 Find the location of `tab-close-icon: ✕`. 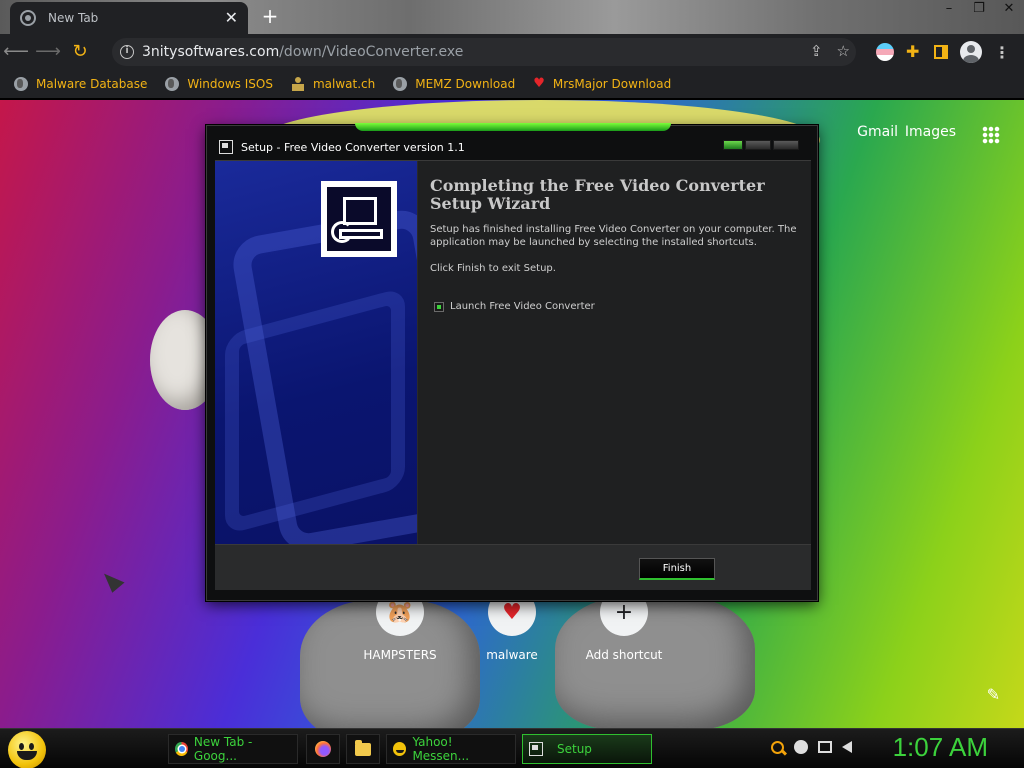

tab-close-icon: ✕ is located at coordinates (231, 18).